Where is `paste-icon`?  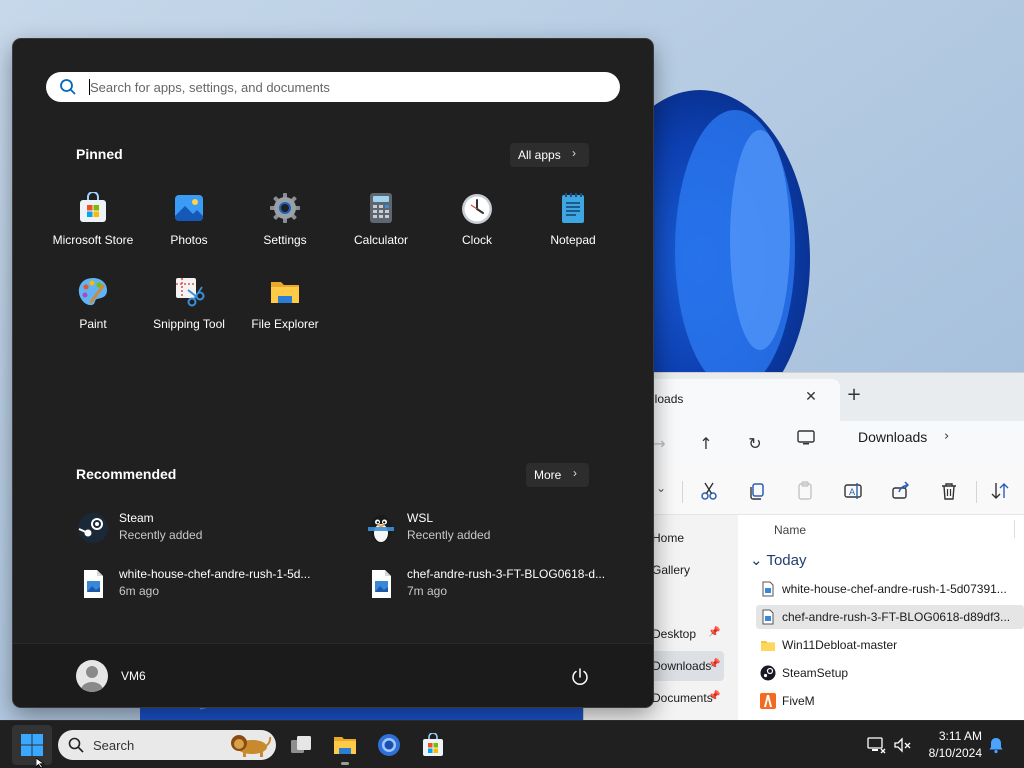
paste-icon is located at coordinates (805, 491).